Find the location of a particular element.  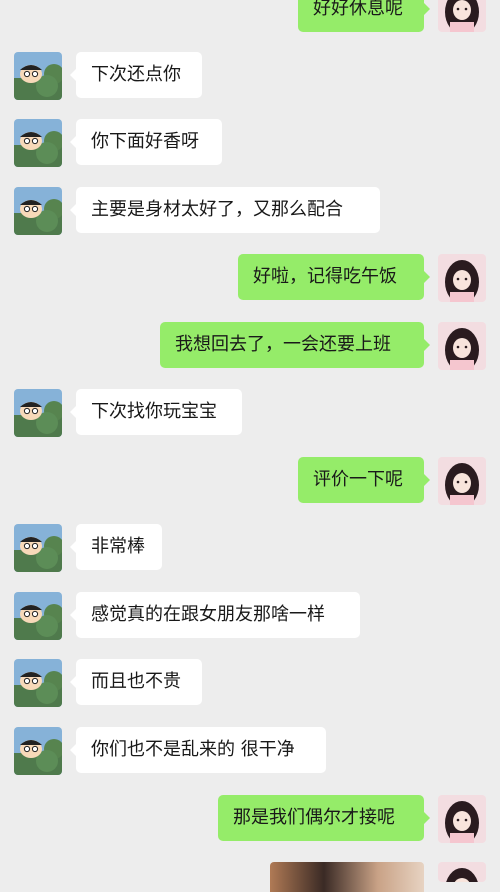

incoming-bubble: 你们也不是乱来的 很干净 is located at coordinates (198, 750).